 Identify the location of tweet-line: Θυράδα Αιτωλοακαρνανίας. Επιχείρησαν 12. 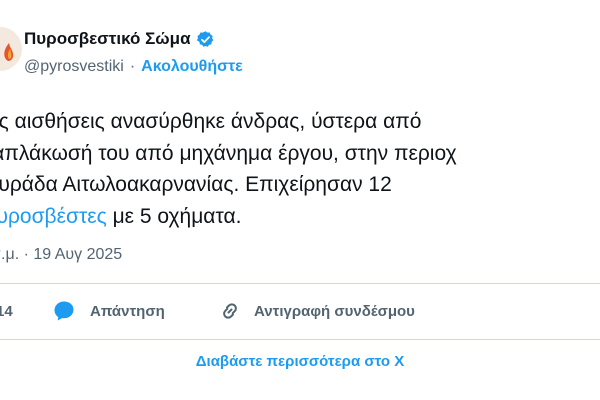
(196, 184).